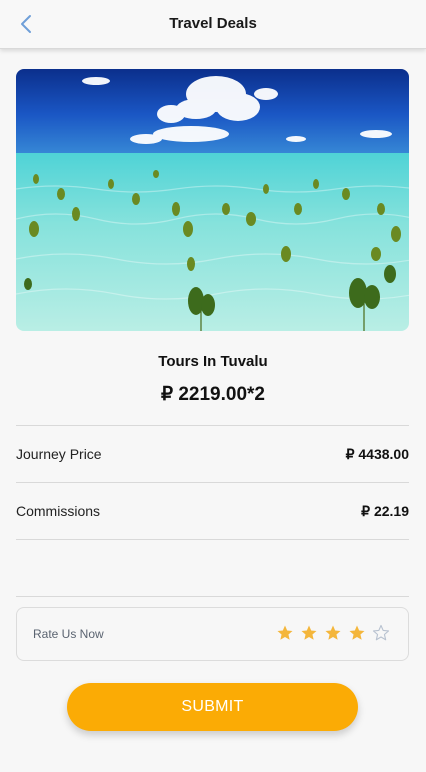 The width and height of the screenshot is (426, 772). Describe the element at coordinates (385, 511) in the screenshot. I see `commissions-value: ₽ 22.19` at that location.